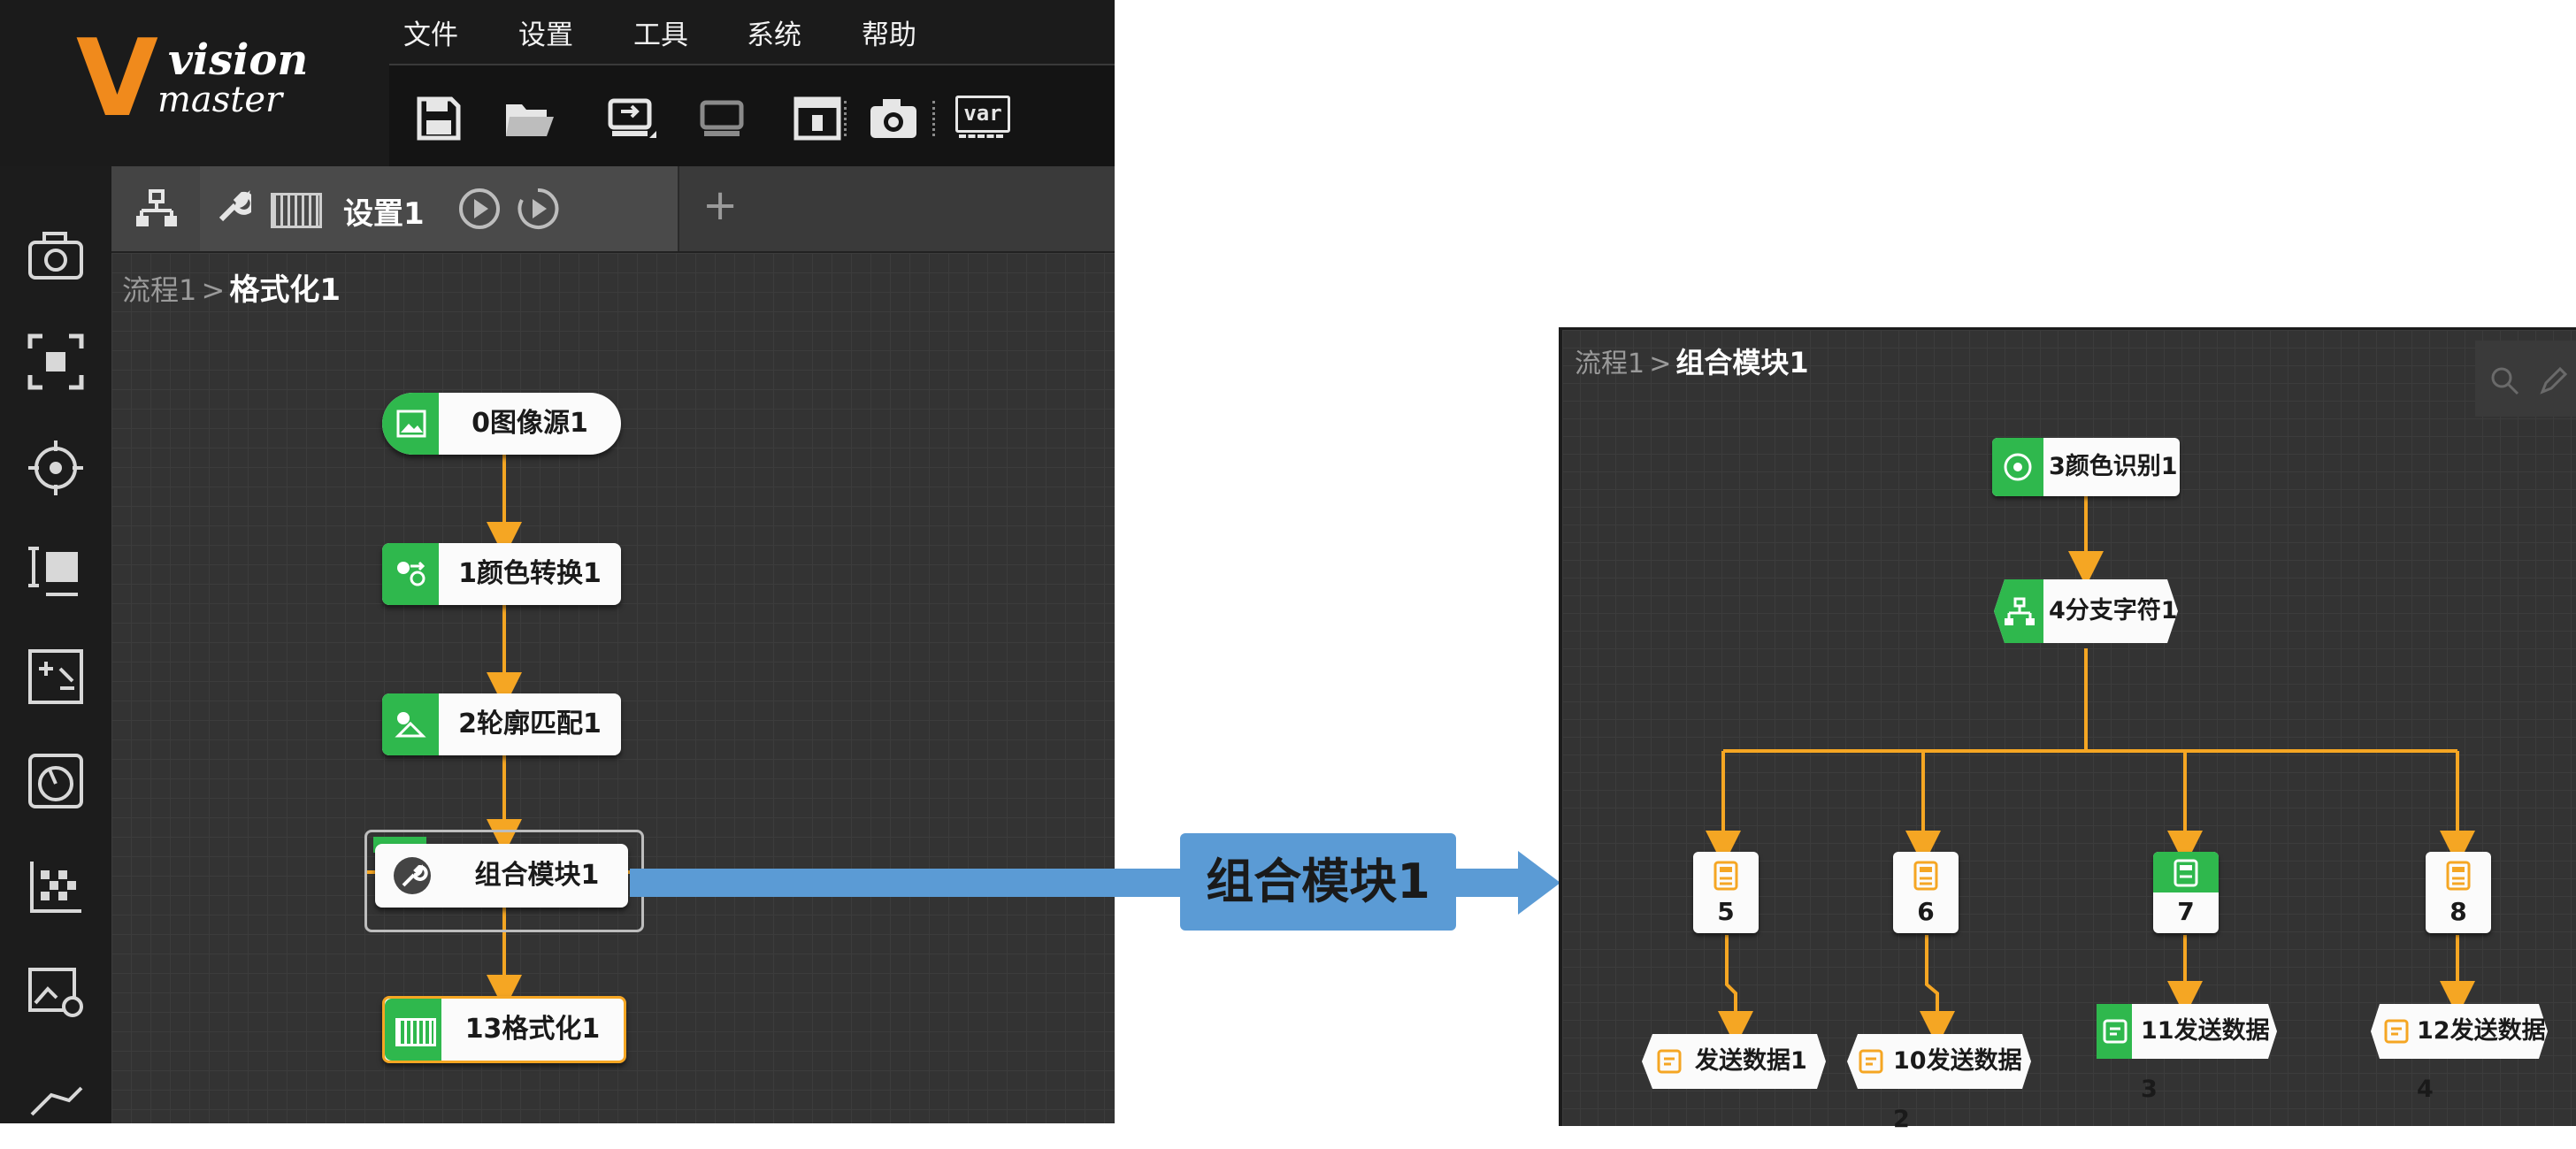 This screenshot has height=1149, width=2576. I want to click on flow-node-label: 4分支字符1, so click(2113, 610).